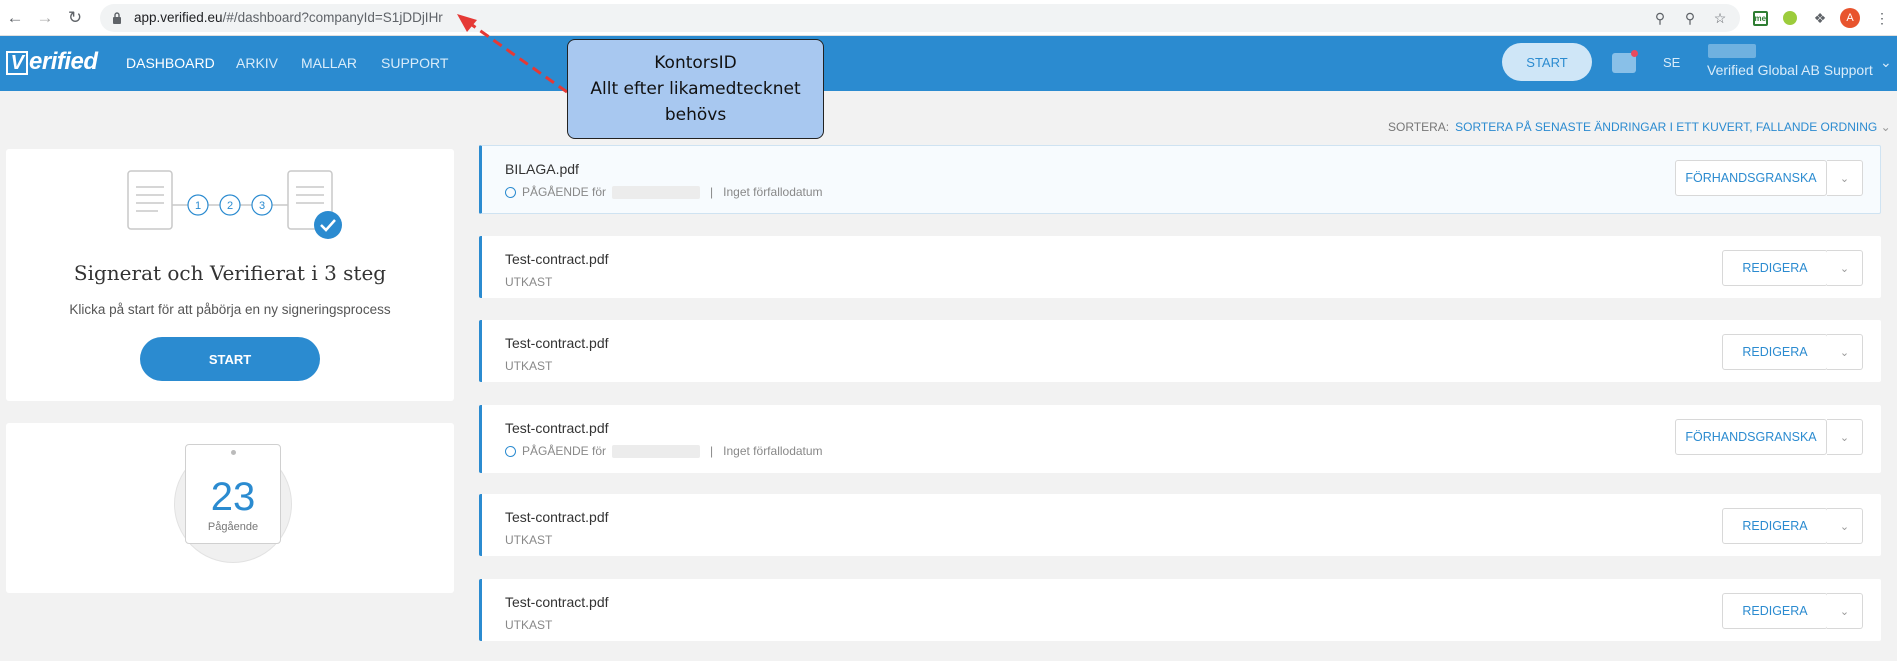  I want to click on back-icon: ←, so click(15, 18).